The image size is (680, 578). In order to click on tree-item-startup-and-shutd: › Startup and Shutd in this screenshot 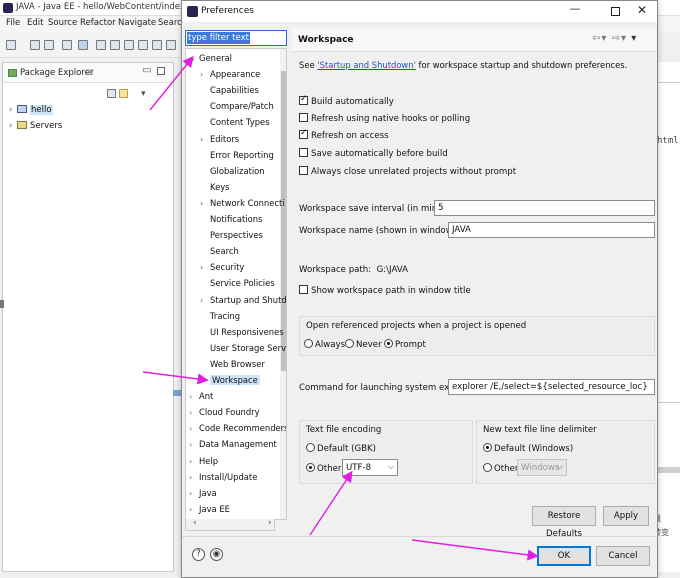, I will do `click(243, 301)`.